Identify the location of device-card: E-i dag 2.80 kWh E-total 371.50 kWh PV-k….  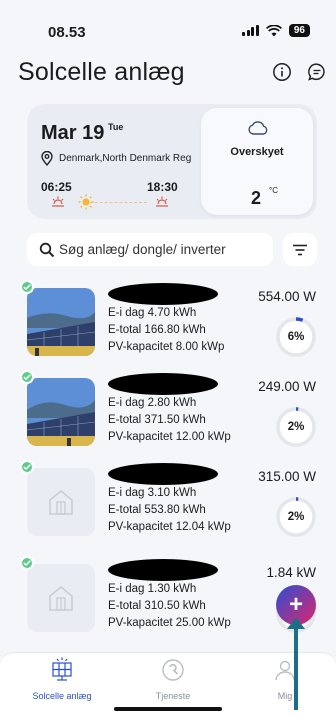
(168, 413).